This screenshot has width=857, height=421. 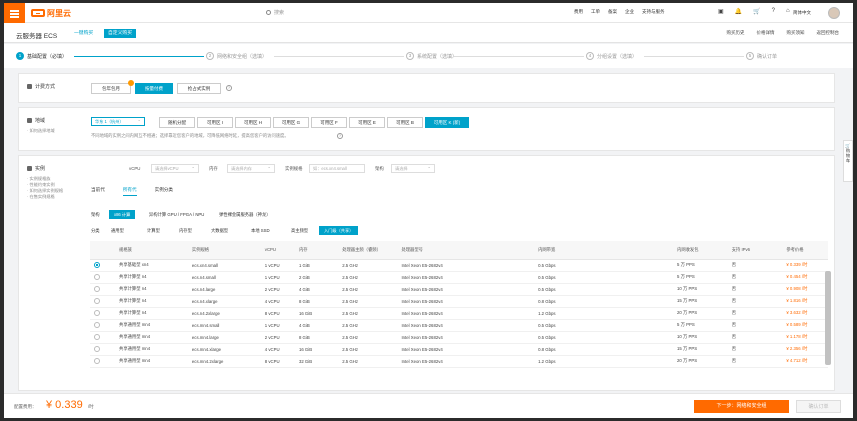 What do you see at coordinates (177, 122) in the screenshot?
I see `zone-random: 随机分配` at bounding box center [177, 122].